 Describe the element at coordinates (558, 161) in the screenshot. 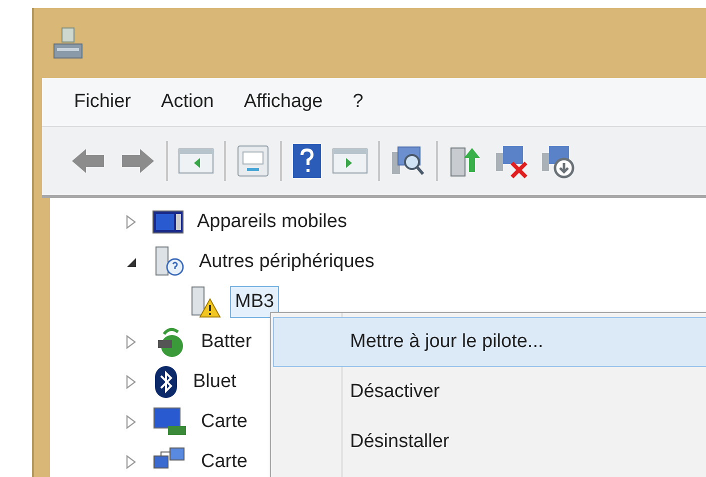

I see `enable-device-icon` at that location.